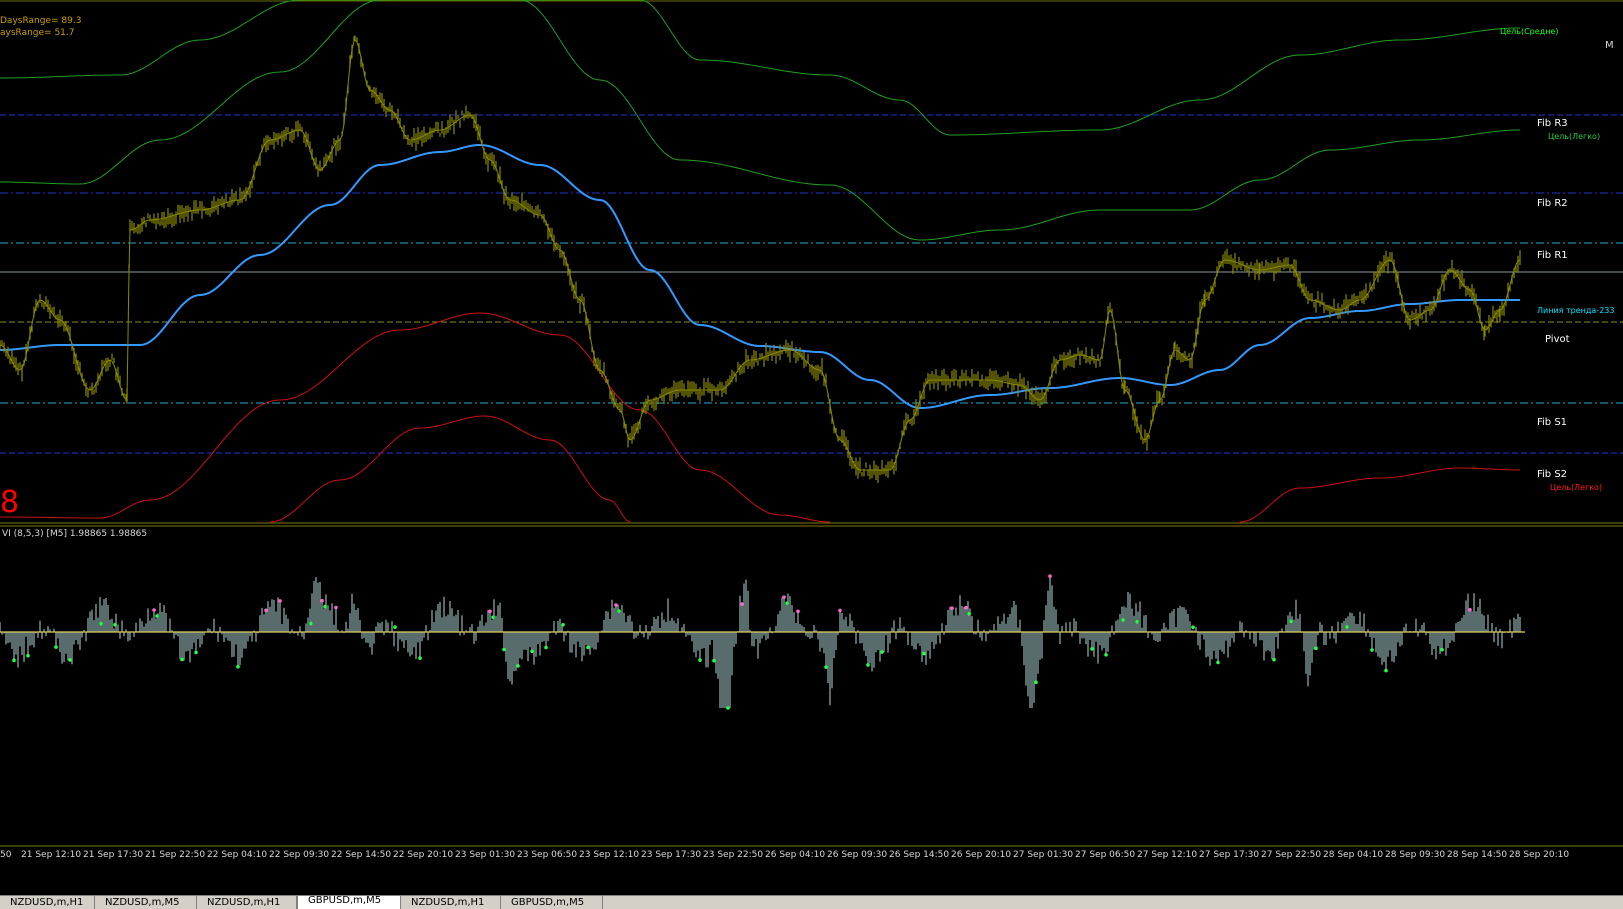 The height and width of the screenshot is (909, 1623). What do you see at coordinates (485, 855) in the screenshot?
I see `time-label: 23 Sep 01:30` at bounding box center [485, 855].